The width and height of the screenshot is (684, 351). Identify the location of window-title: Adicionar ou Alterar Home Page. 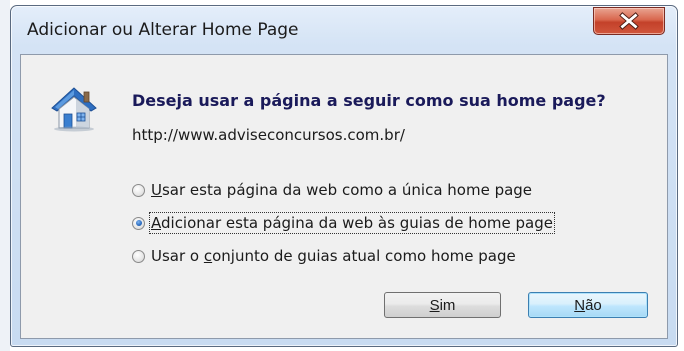
(163, 30).